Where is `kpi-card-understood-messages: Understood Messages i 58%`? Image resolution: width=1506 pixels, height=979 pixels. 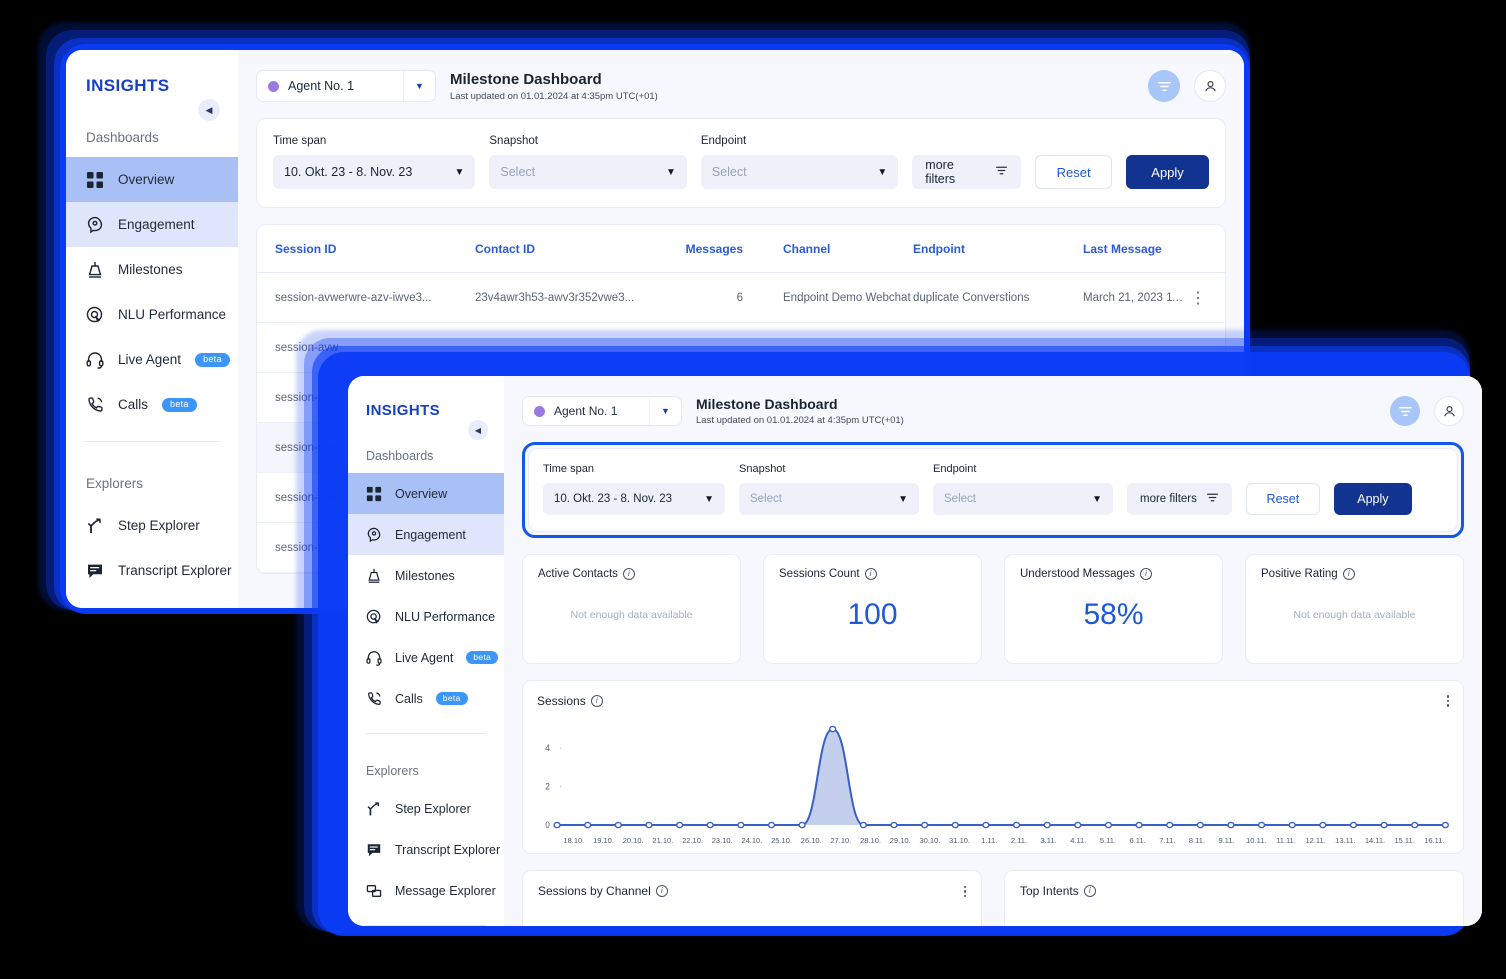 kpi-card-understood-messages: Understood Messages i 58% is located at coordinates (1113, 609).